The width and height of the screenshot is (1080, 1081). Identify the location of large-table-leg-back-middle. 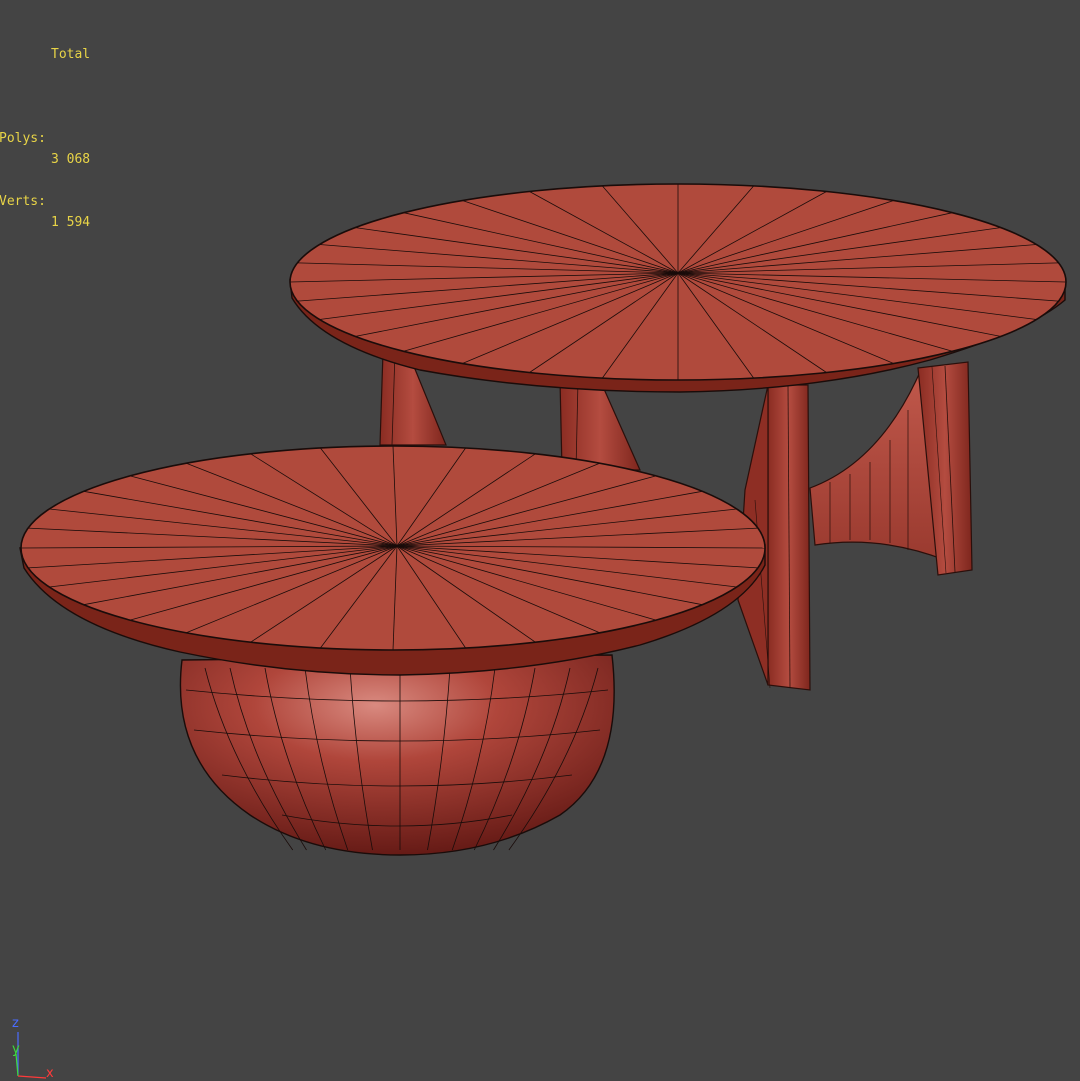
(600, 425).